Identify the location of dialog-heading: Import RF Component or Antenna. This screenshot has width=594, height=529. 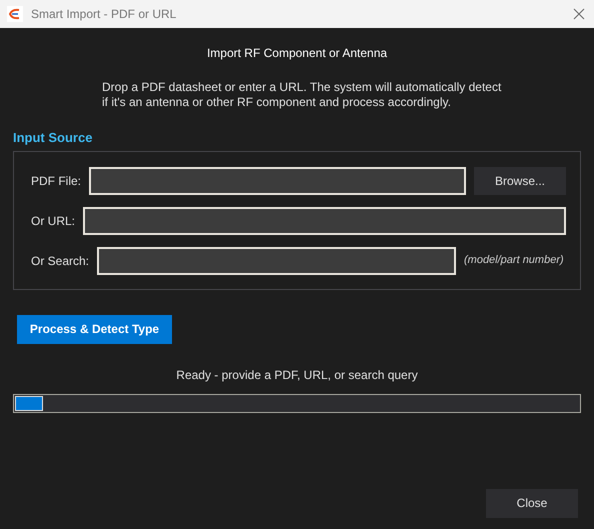
(297, 53).